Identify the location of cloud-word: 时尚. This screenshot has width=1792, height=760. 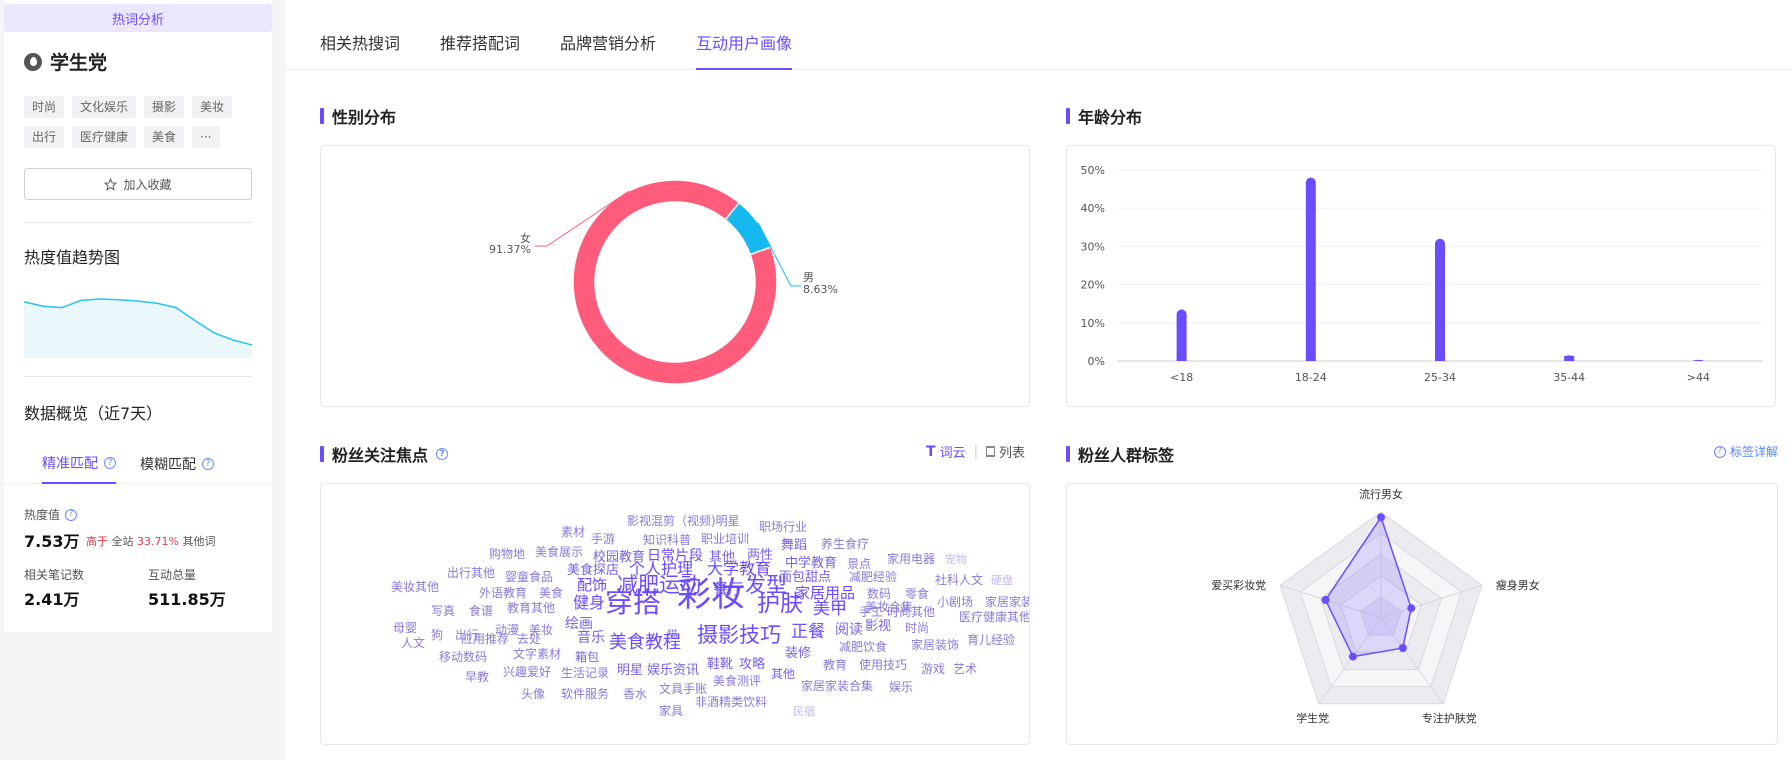
(917, 628).